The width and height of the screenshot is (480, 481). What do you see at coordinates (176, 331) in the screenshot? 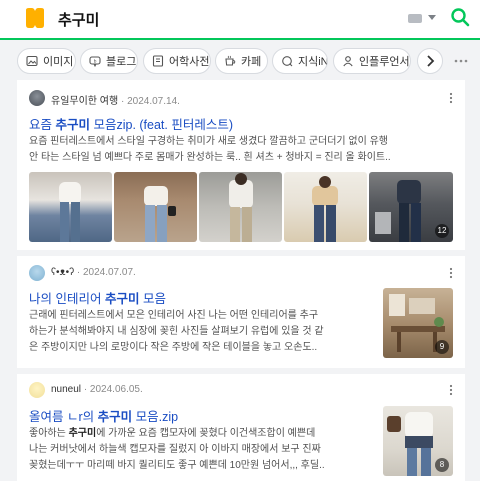
I see `desc-line: 하는가 분석해봐야지 내 심장에 꽂힌 사진들 살펴보기 유럽에 있을 것 같` at bounding box center [176, 331].